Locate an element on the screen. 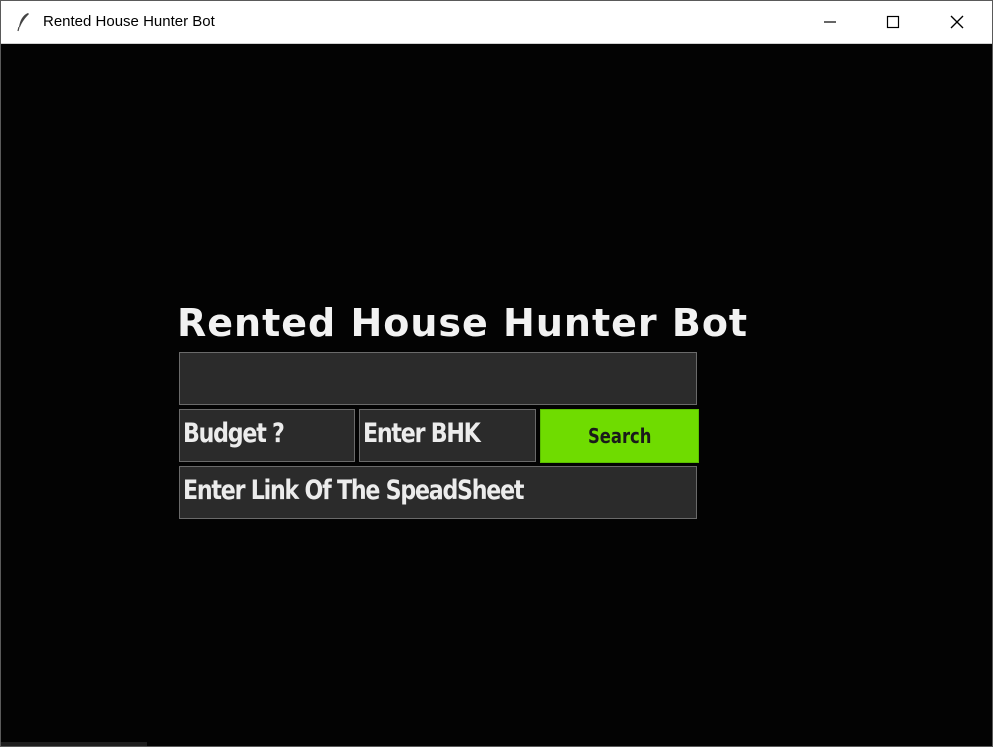 Image resolution: width=993 pixels, height=747 pixels. spreadsheet-link-input: Enter Link Of The SpeadSheet is located at coordinates (438, 492).